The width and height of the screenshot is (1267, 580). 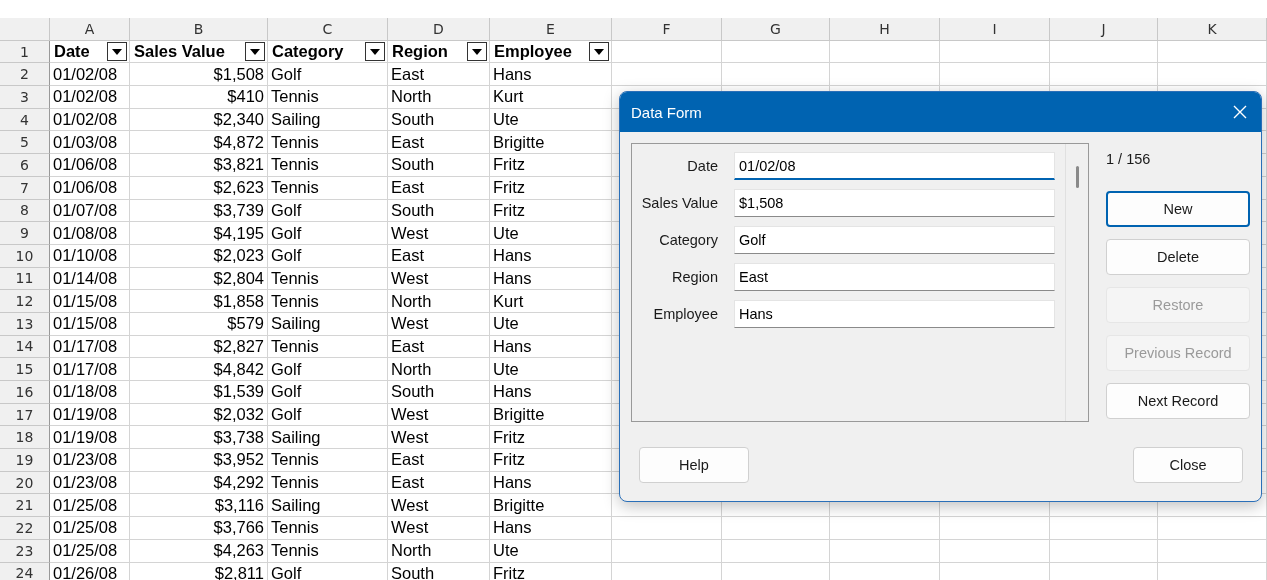 I want to click on row-header: 10, so click(x=25, y=256).